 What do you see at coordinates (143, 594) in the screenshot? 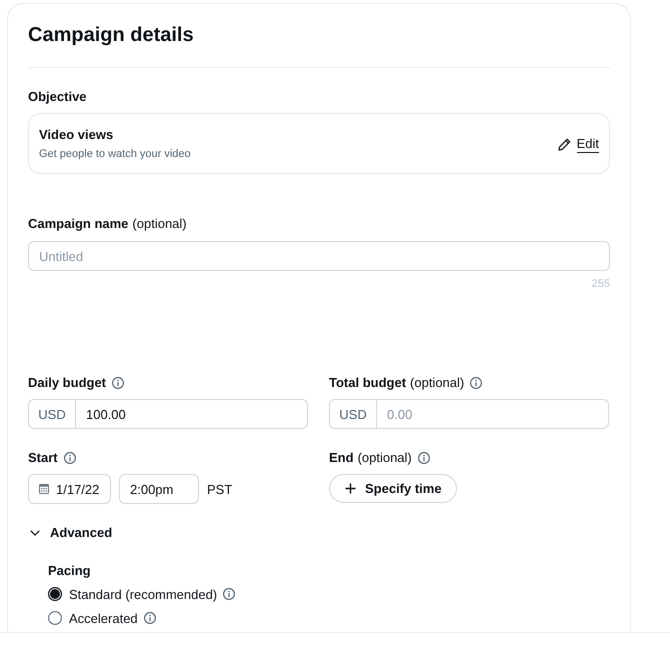
I see `option-label: Standard (recommended)` at bounding box center [143, 594].